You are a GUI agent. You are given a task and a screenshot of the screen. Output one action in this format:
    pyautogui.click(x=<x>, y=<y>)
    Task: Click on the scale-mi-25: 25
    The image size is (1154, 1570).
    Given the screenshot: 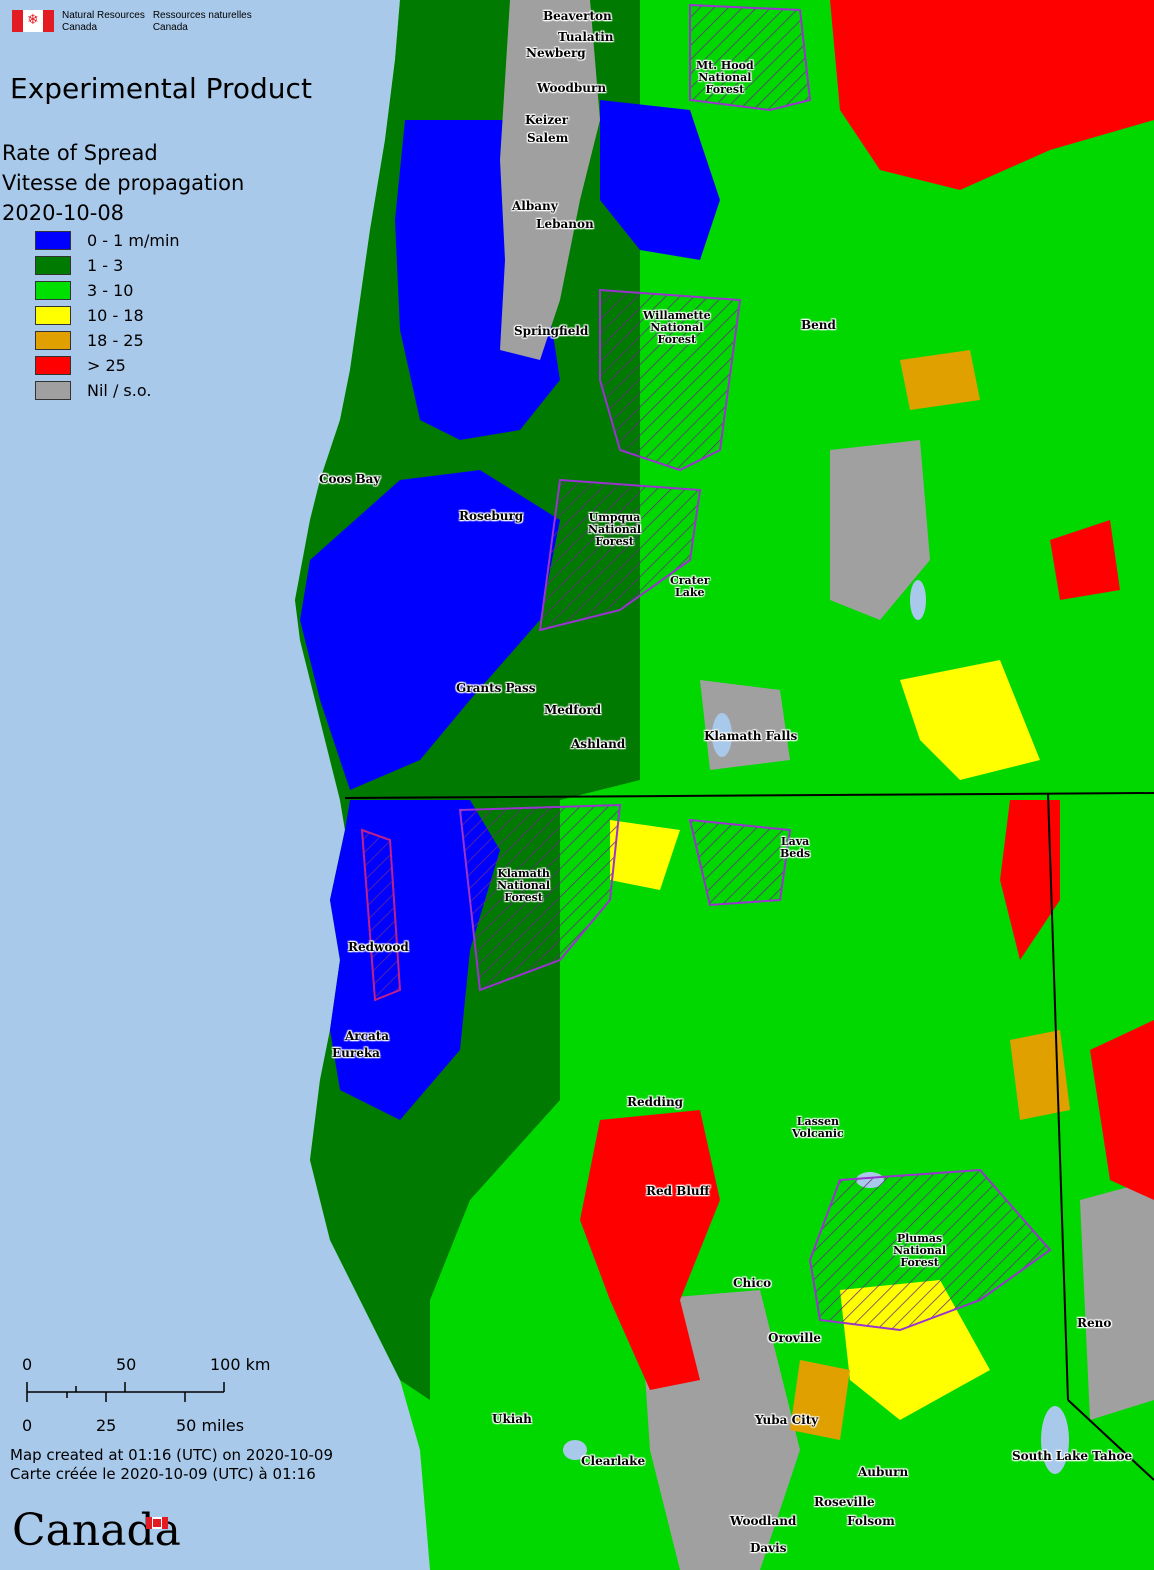 What is the action you would take?
    pyautogui.click(x=106, y=1425)
    